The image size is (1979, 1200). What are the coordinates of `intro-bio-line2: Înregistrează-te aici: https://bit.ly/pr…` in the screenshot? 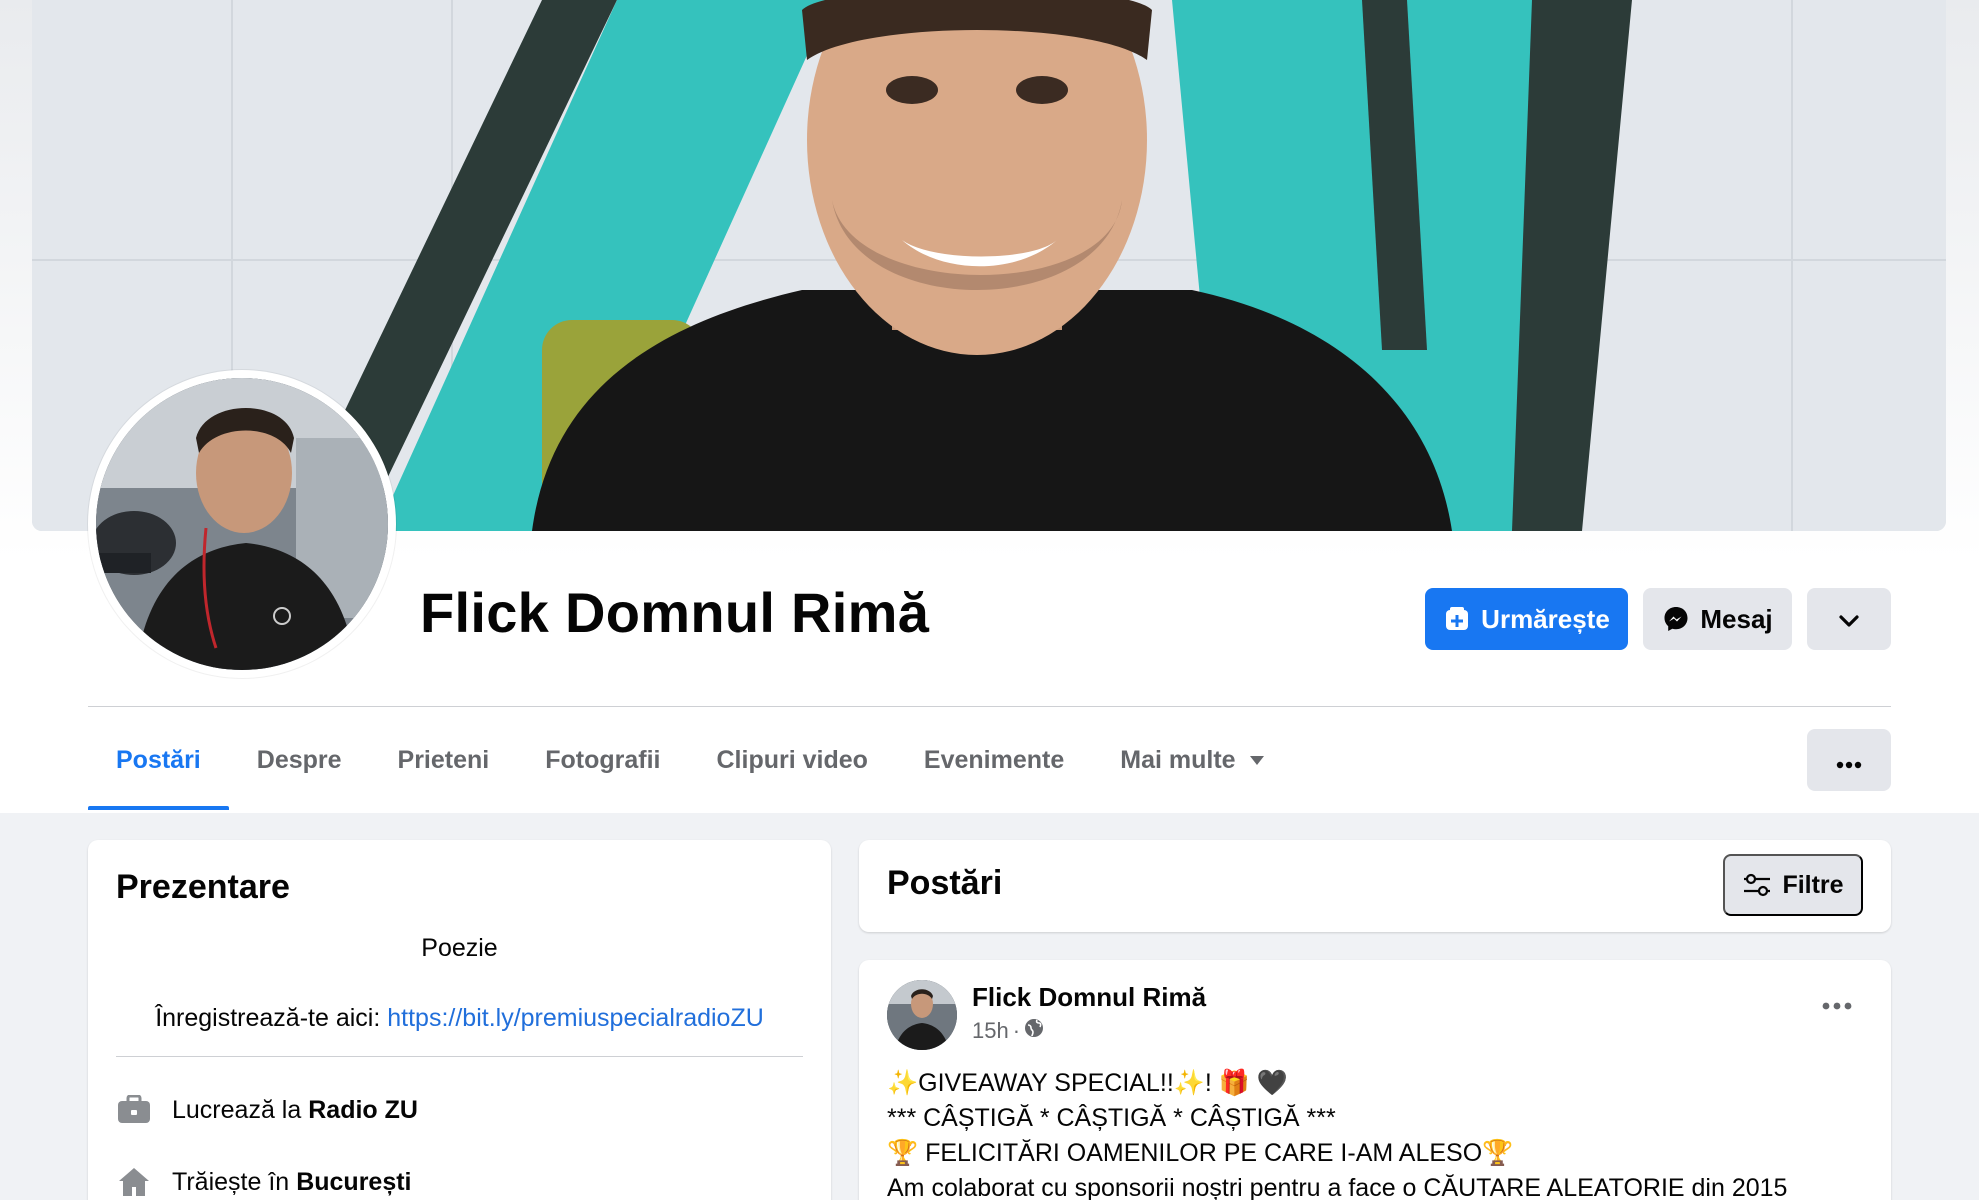 It's located at (459, 1018).